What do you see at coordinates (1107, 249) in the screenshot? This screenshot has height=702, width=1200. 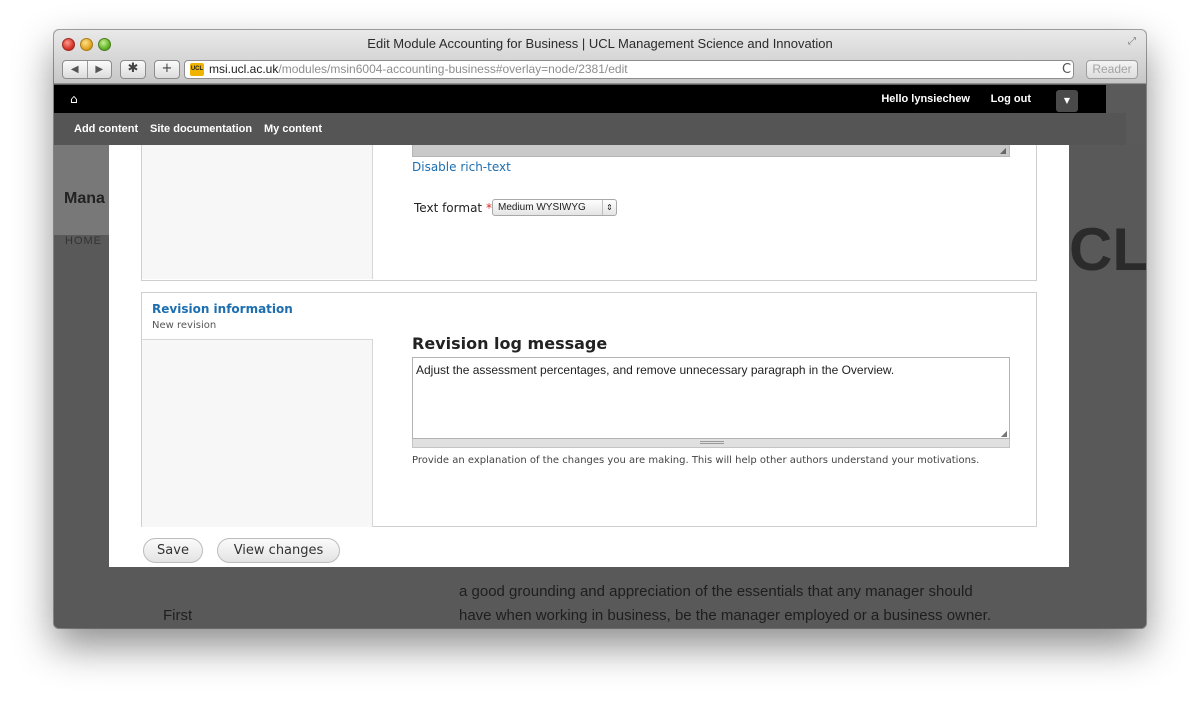 I see `background-ucl-logo: CL` at bounding box center [1107, 249].